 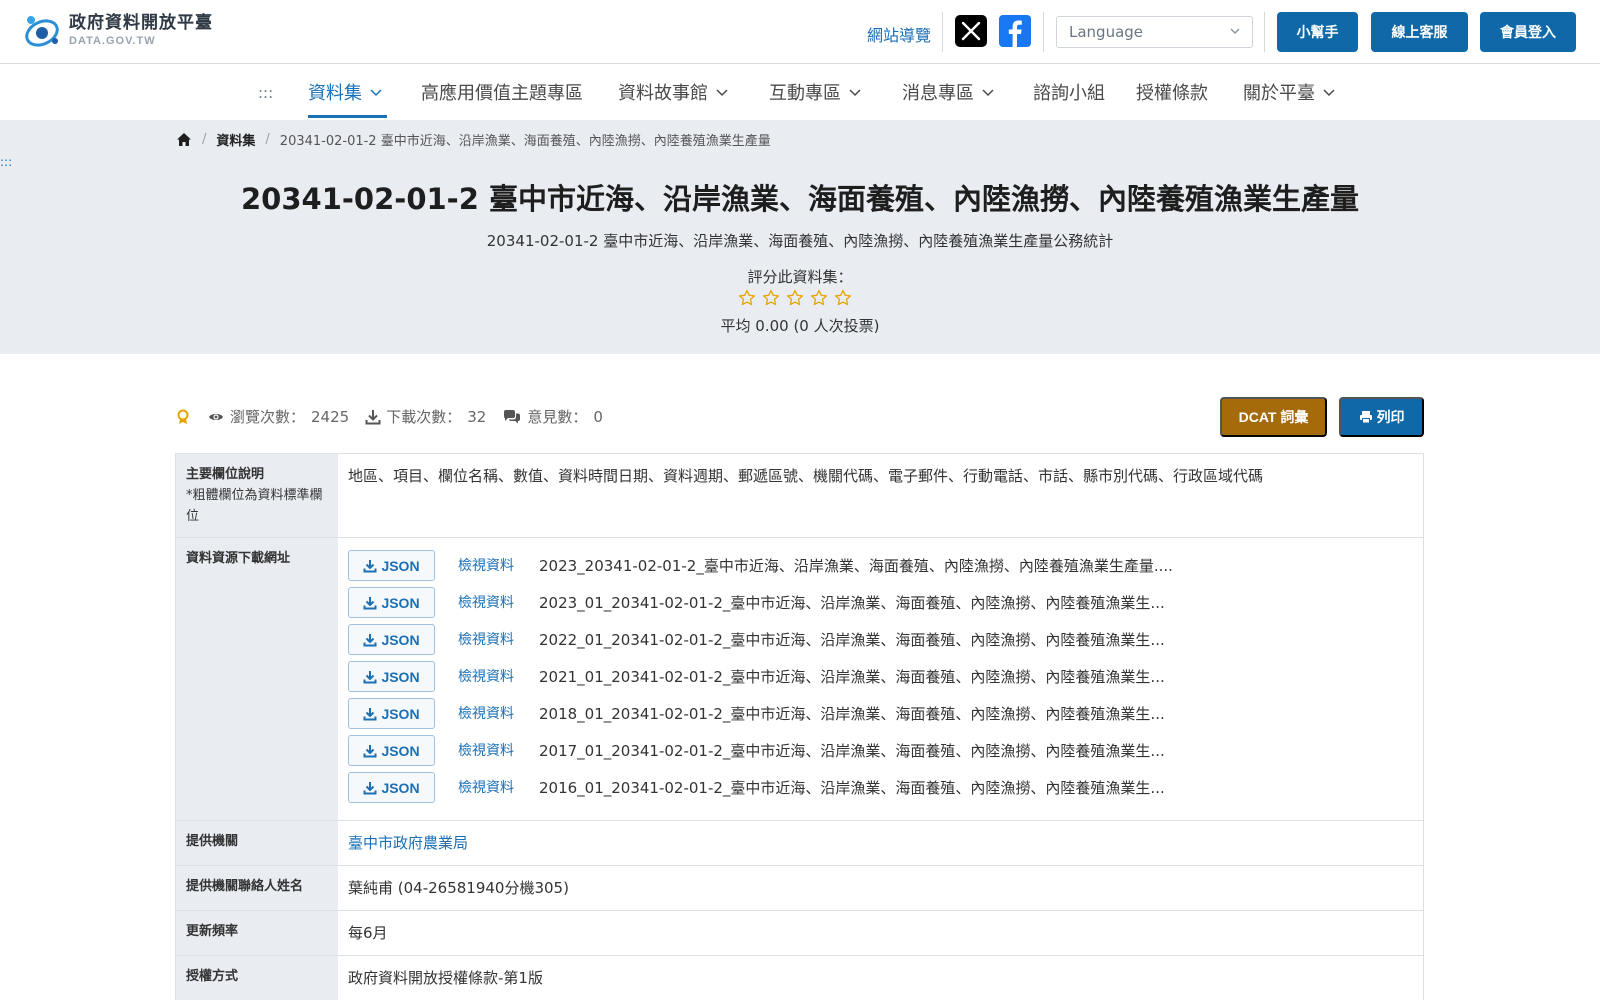 What do you see at coordinates (183, 416) in the screenshot?
I see `badge-icon` at bounding box center [183, 416].